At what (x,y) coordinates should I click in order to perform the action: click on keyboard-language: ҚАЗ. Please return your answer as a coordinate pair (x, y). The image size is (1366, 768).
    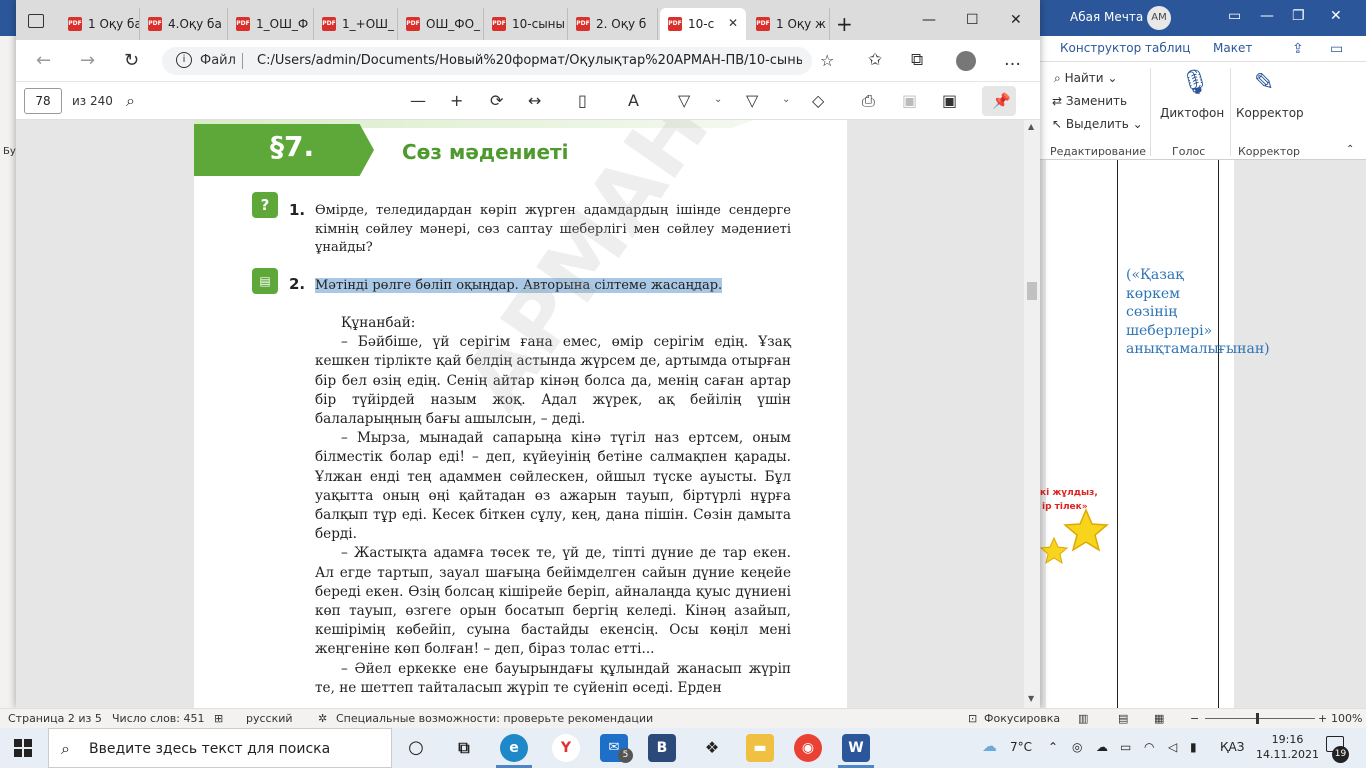
    Looking at the image, I should click on (1232, 747).